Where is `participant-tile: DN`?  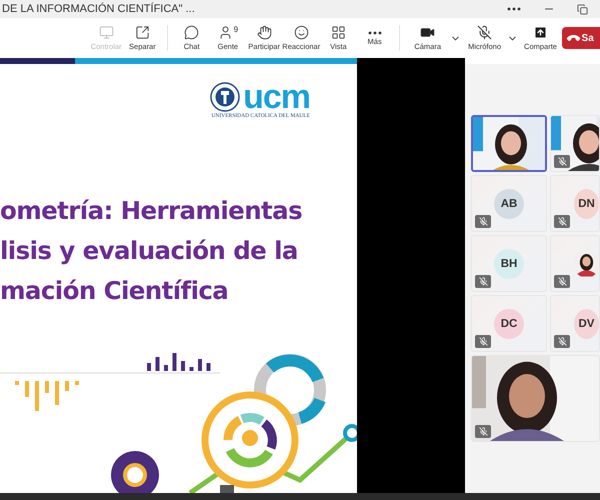
participant-tile: DN is located at coordinates (575, 203).